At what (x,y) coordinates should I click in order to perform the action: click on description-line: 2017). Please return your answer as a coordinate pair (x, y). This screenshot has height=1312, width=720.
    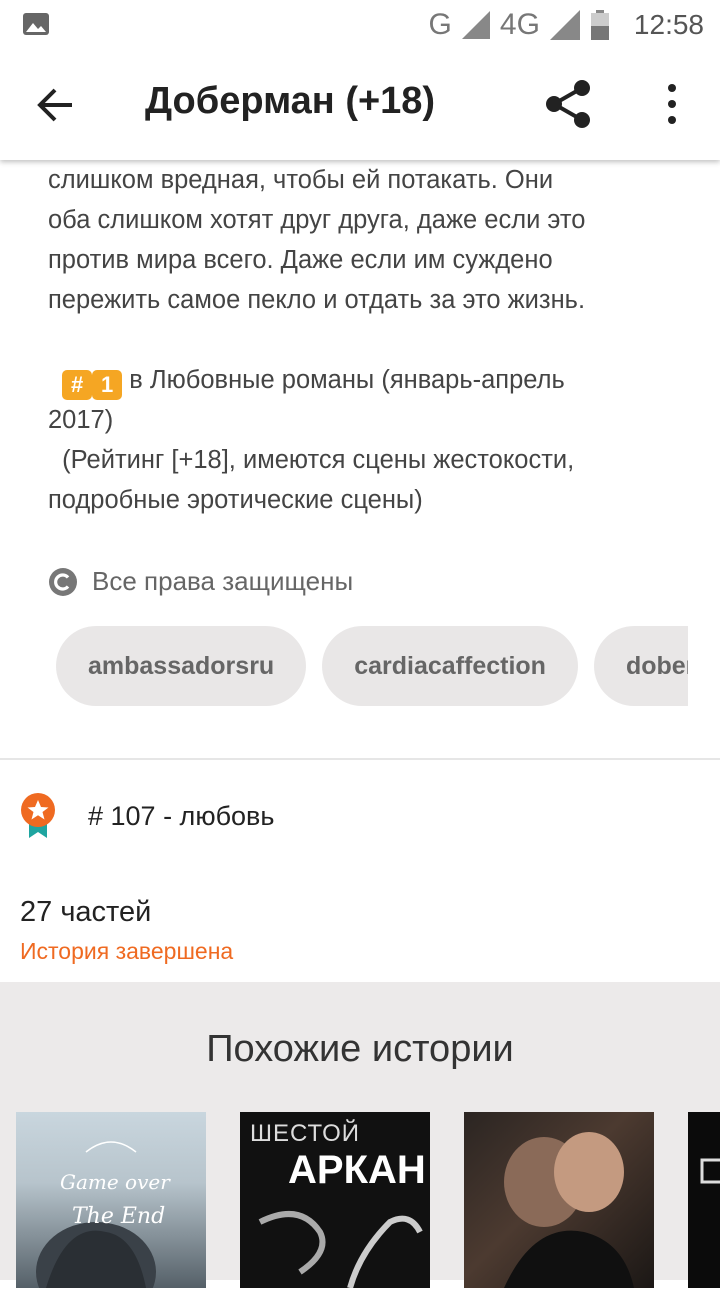
    Looking at the image, I should click on (81, 420).